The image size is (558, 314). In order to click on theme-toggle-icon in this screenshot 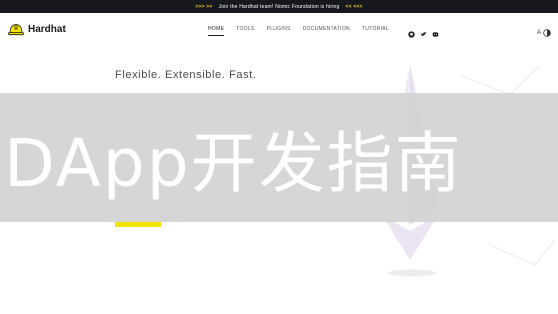, I will do `click(547, 33)`.